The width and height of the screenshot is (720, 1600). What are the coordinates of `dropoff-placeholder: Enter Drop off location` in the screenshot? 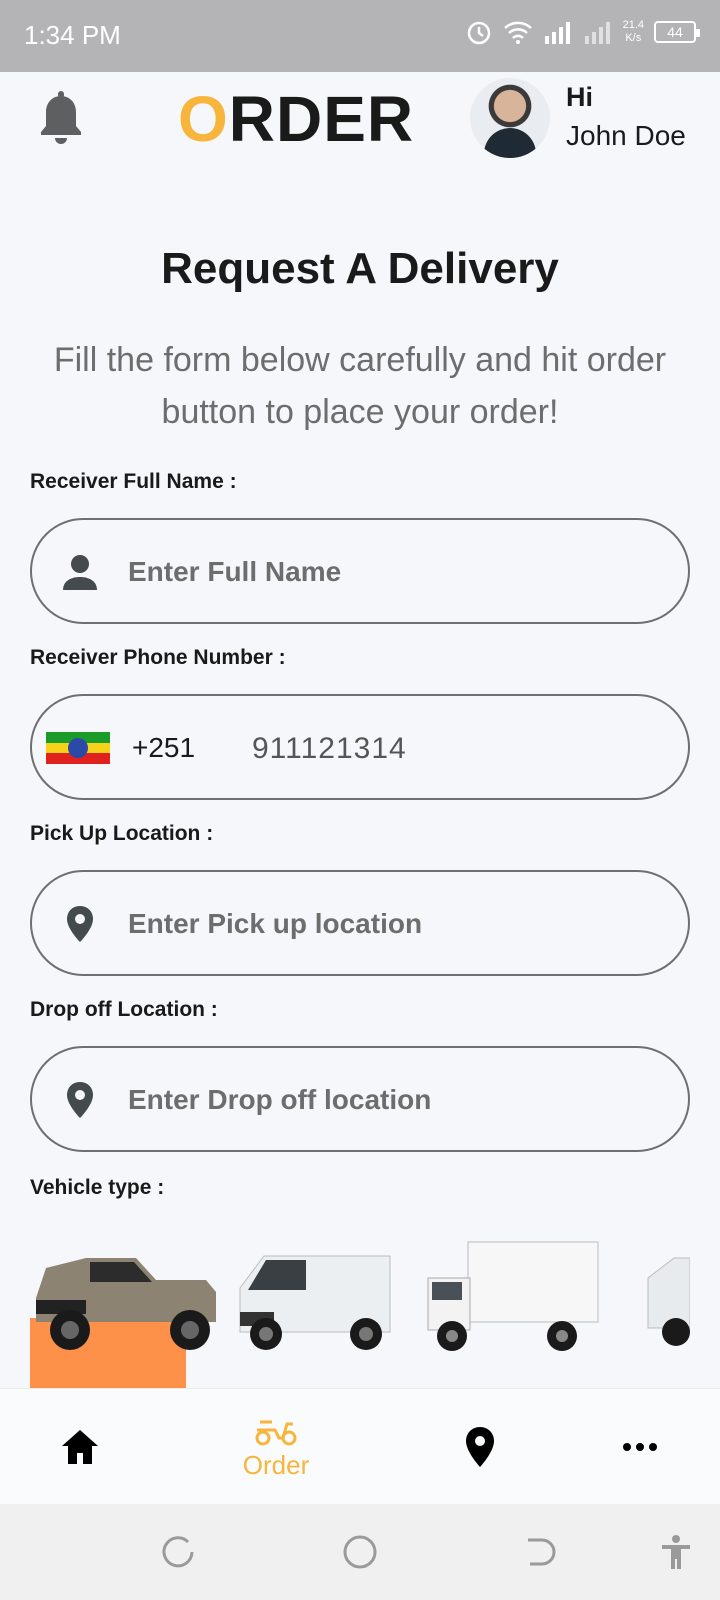 It's located at (280, 1099).